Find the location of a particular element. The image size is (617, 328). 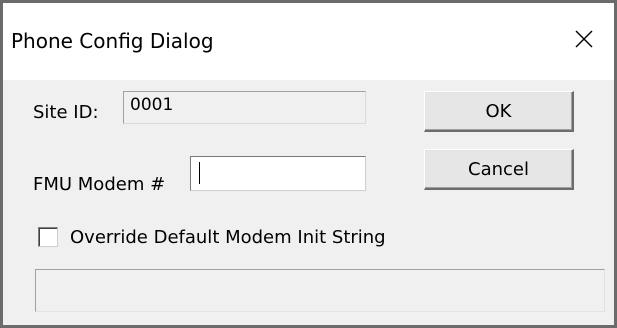

override-checkbox is located at coordinates (48, 237).